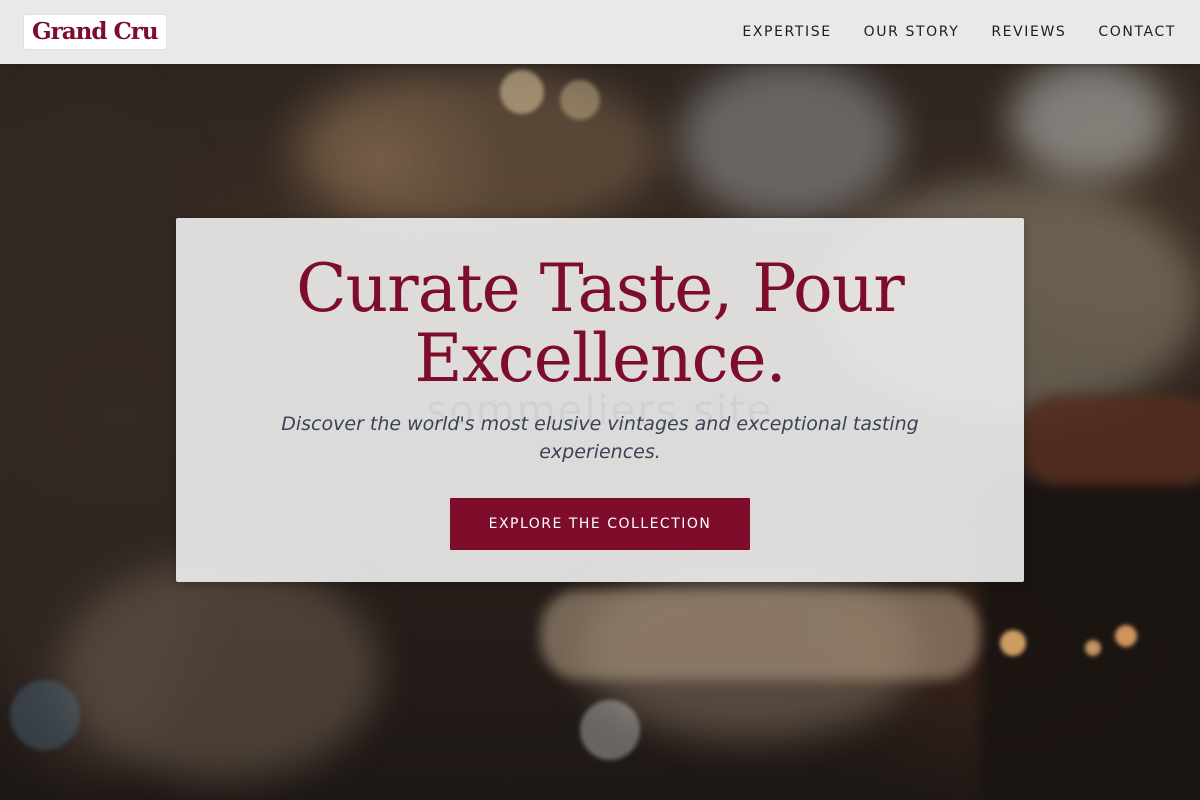  What do you see at coordinates (95, 32) in the screenshot?
I see `site-logo: Grand Cru` at bounding box center [95, 32].